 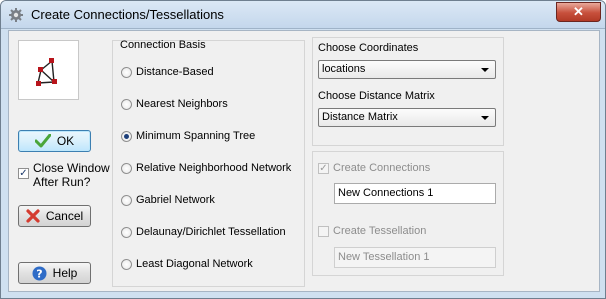 I want to click on radio-selected-dot, so click(x=126, y=136).